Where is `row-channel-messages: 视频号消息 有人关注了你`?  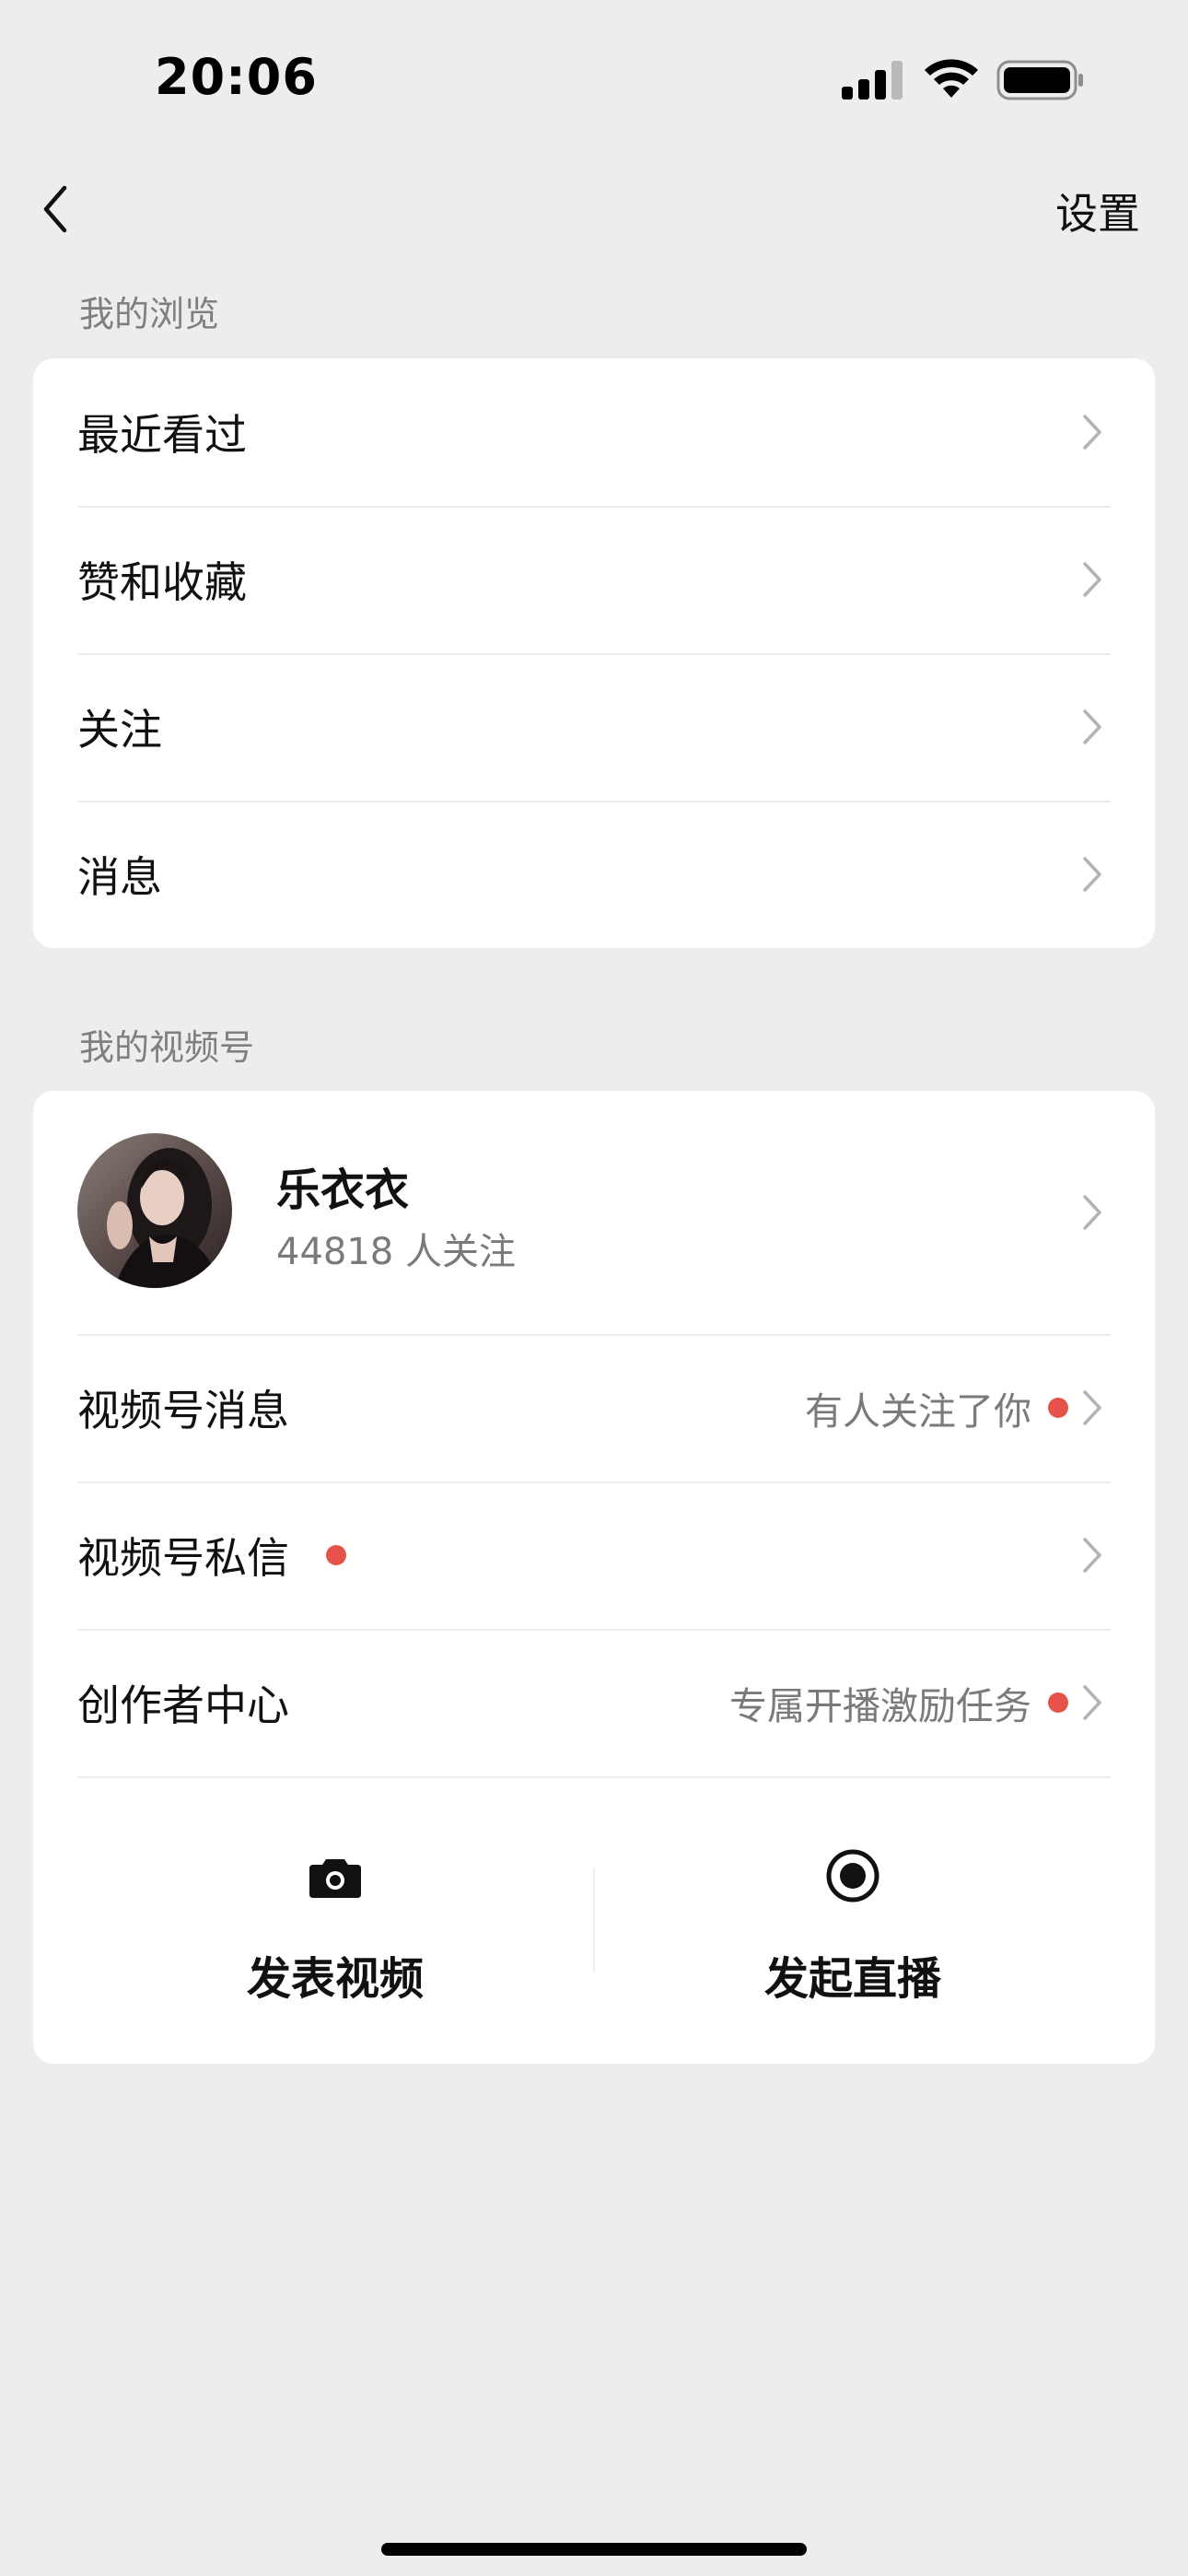
row-channel-messages: 视频号消息 有人关注了你 is located at coordinates (594, 1407).